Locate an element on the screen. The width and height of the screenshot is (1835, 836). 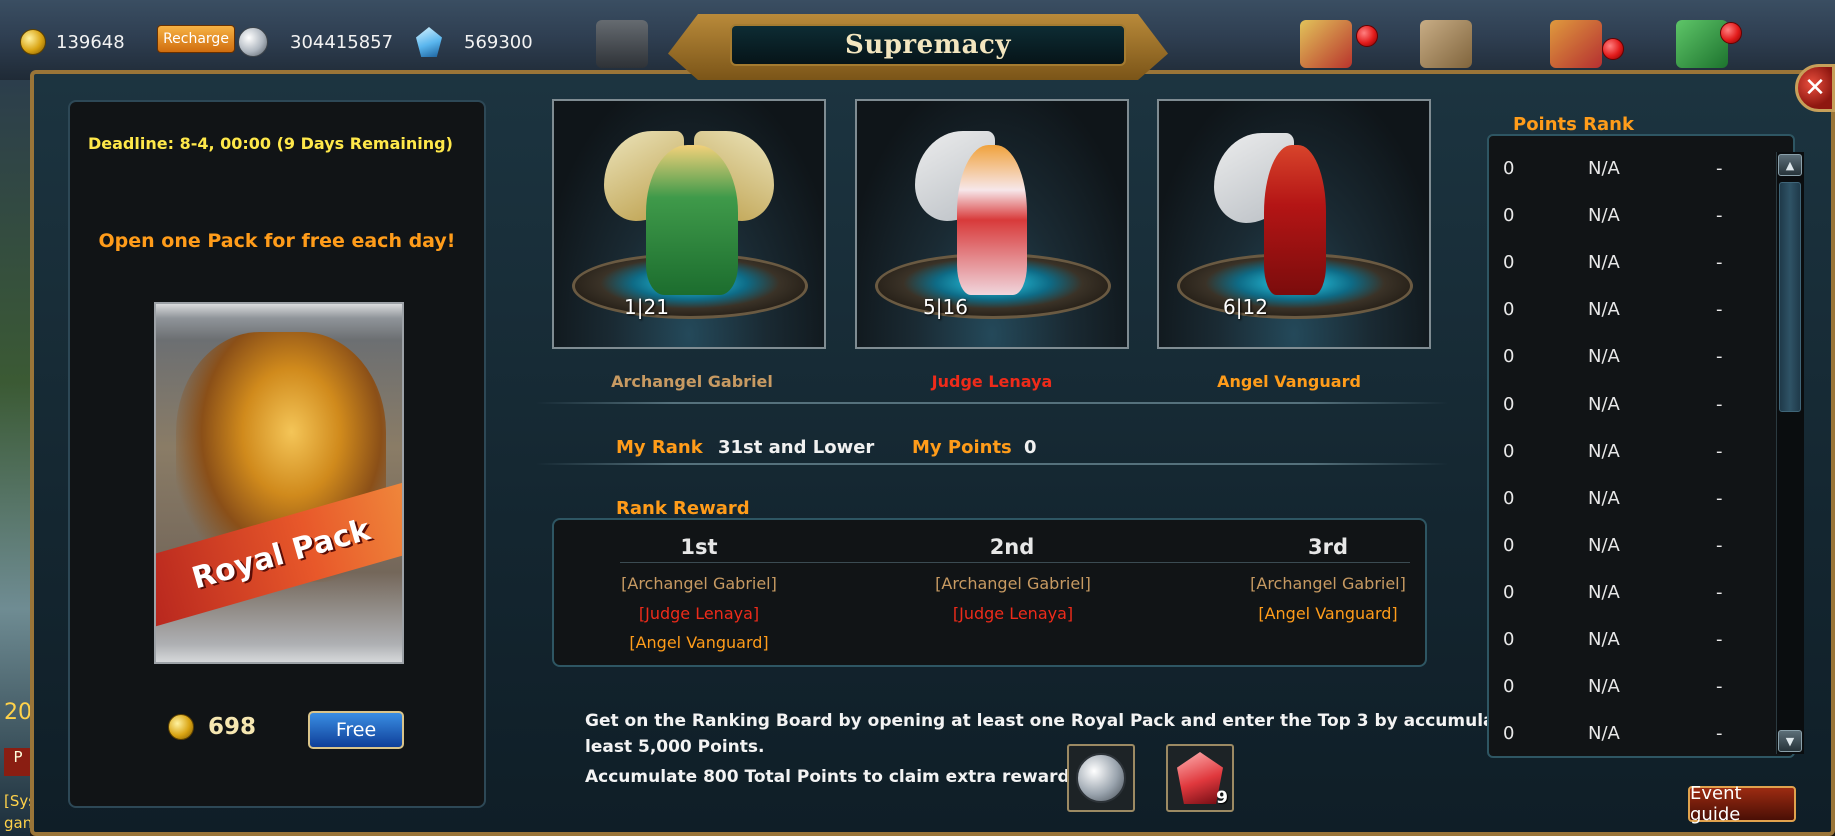
free-daily-text: Open one Pack for free each day! is located at coordinates (277, 241).